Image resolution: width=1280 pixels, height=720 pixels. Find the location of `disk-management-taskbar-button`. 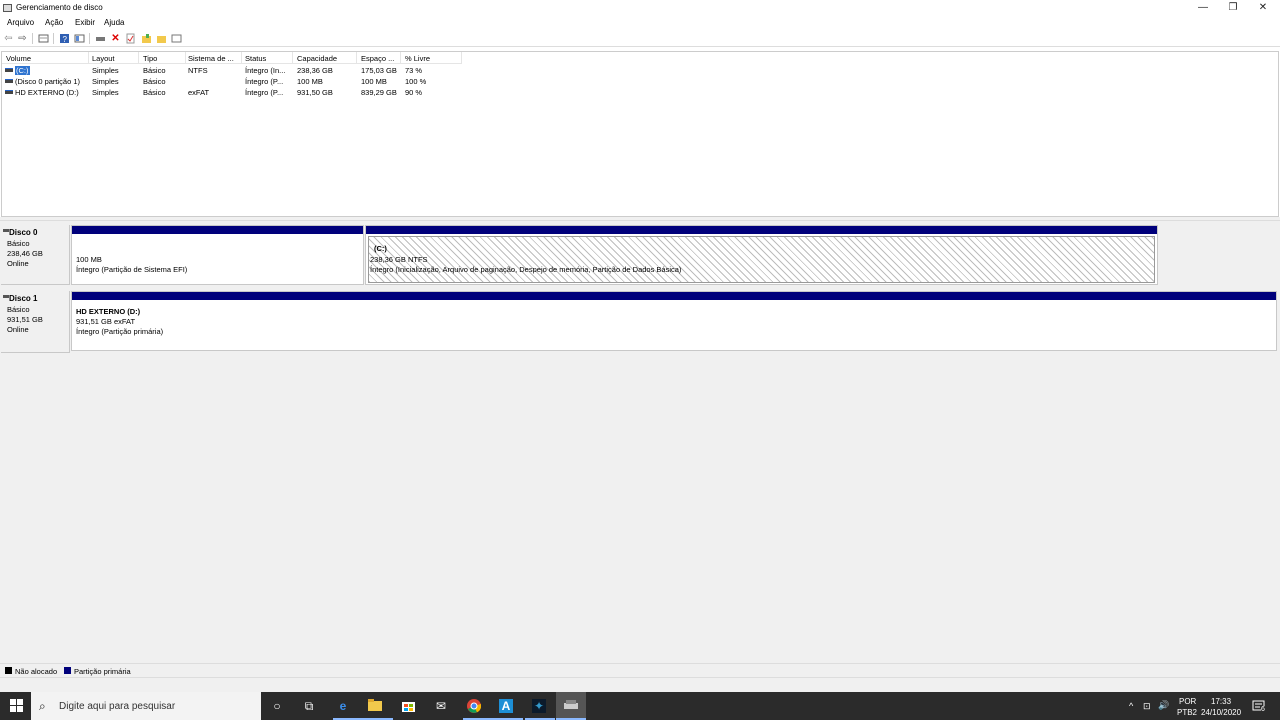

disk-management-taskbar-button is located at coordinates (571, 706).